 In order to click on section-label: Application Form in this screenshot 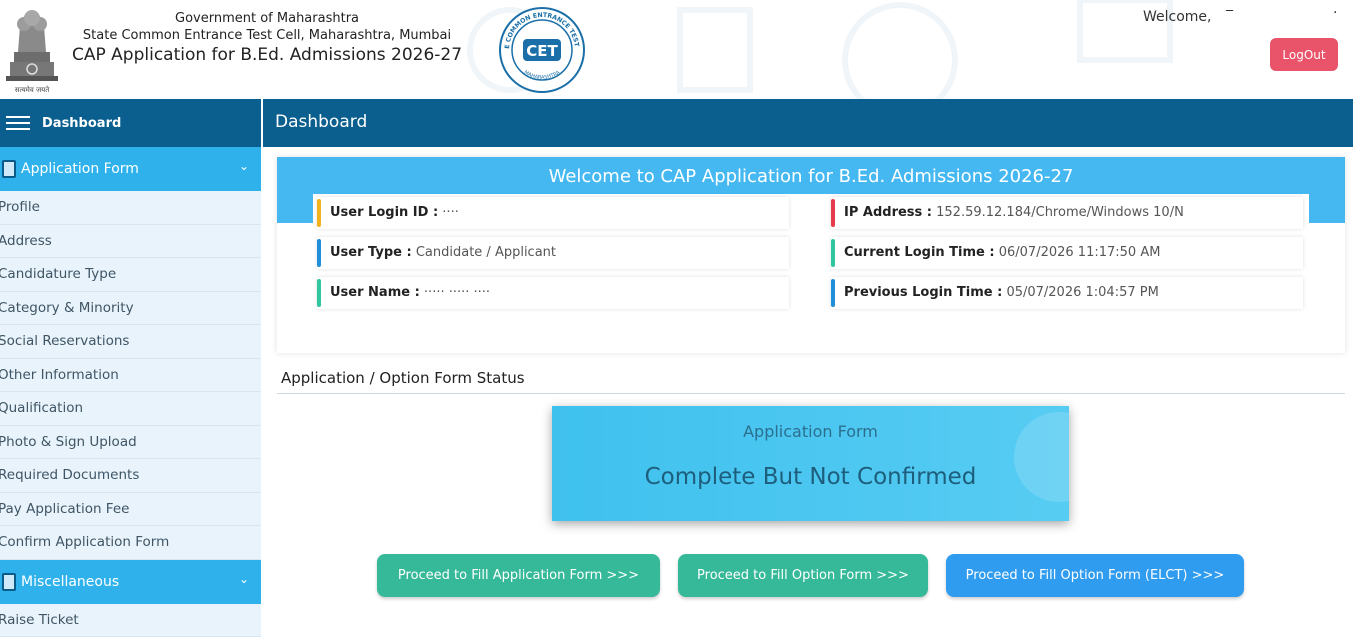, I will do `click(80, 169)`.